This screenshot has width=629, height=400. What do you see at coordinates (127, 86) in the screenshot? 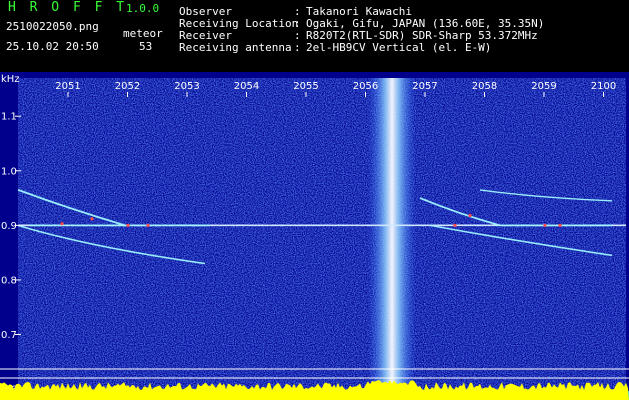
I see `x-tick-label: 2052` at bounding box center [127, 86].